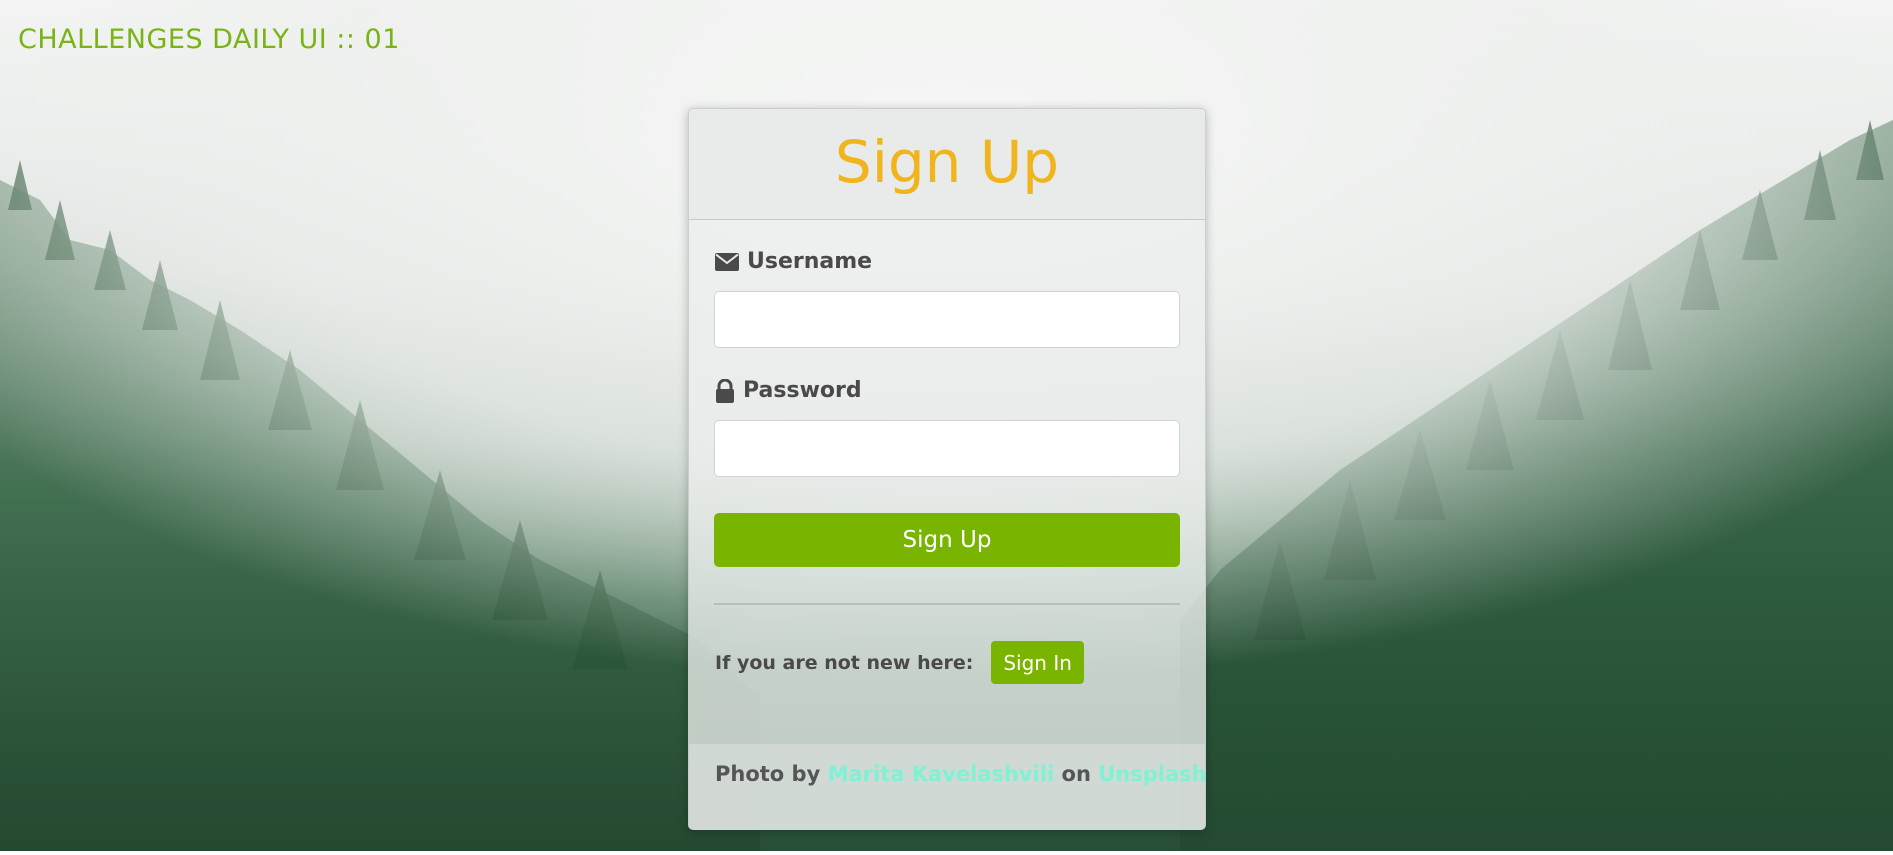 The height and width of the screenshot is (855, 1893). I want to click on credit-middle: on, so click(1076, 774).